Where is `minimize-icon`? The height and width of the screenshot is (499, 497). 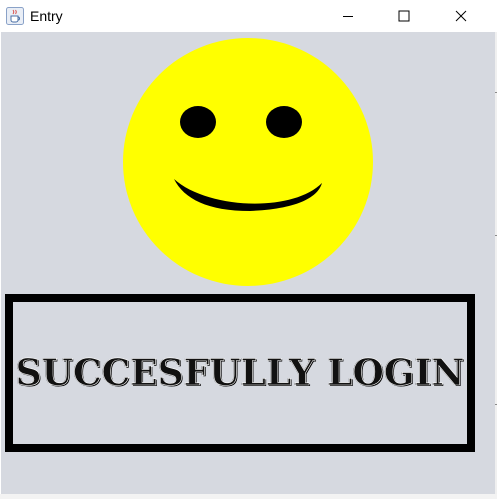 minimize-icon is located at coordinates (348, 16).